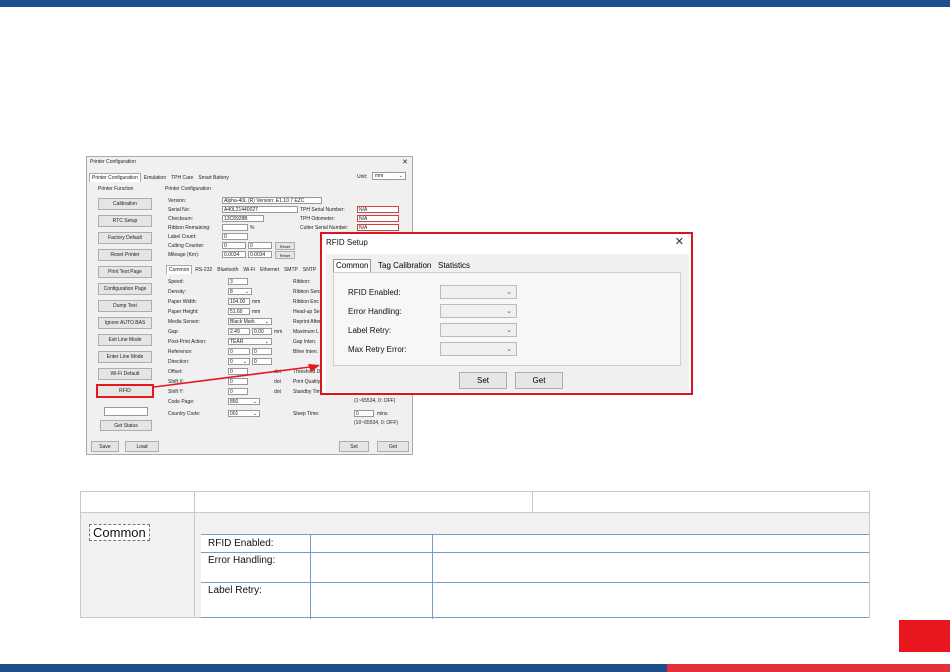 This screenshot has width=950, height=672. What do you see at coordinates (535, 568) in the screenshot?
I see `table-row: Error Handling:` at bounding box center [535, 568].